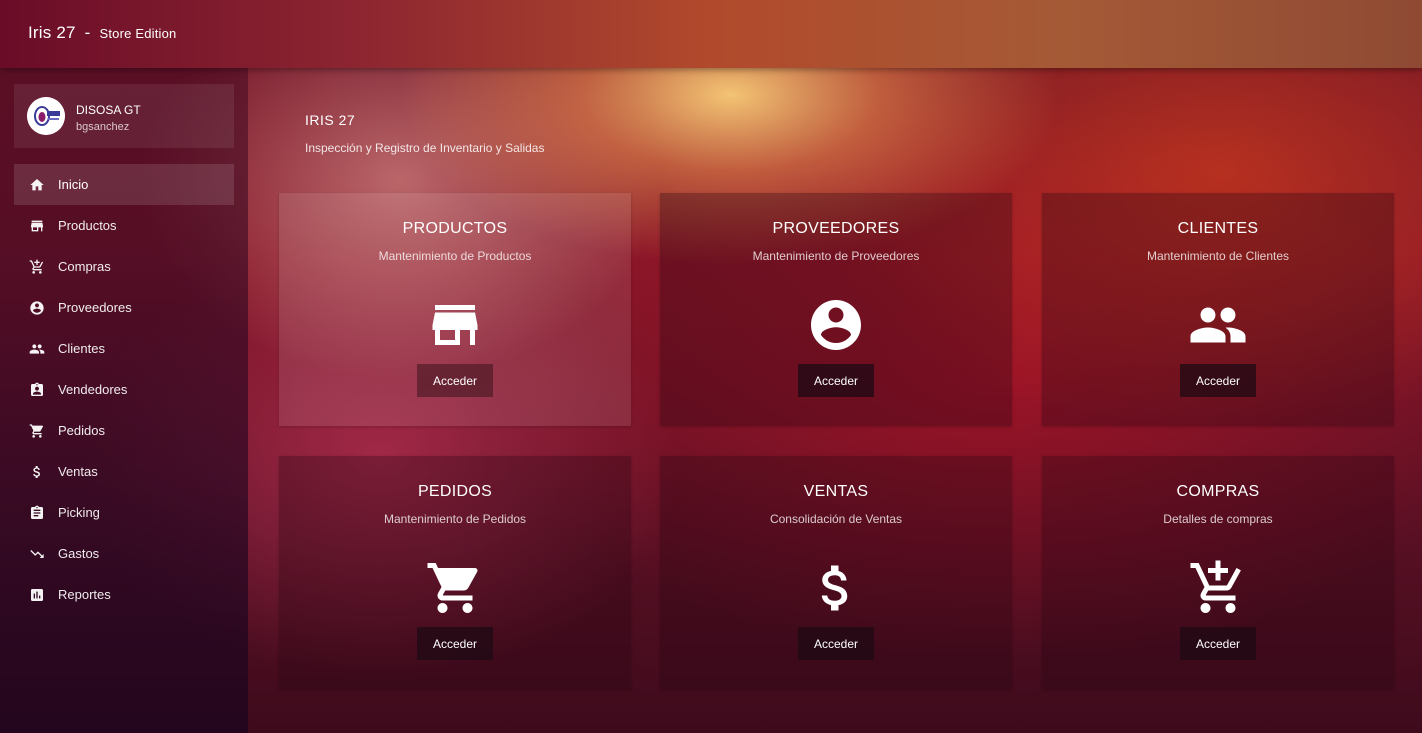 The height and width of the screenshot is (733, 1422). Describe the element at coordinates (836, 643) in the screenshot. I see `acceder-ventas-button: Acceder` at that location.